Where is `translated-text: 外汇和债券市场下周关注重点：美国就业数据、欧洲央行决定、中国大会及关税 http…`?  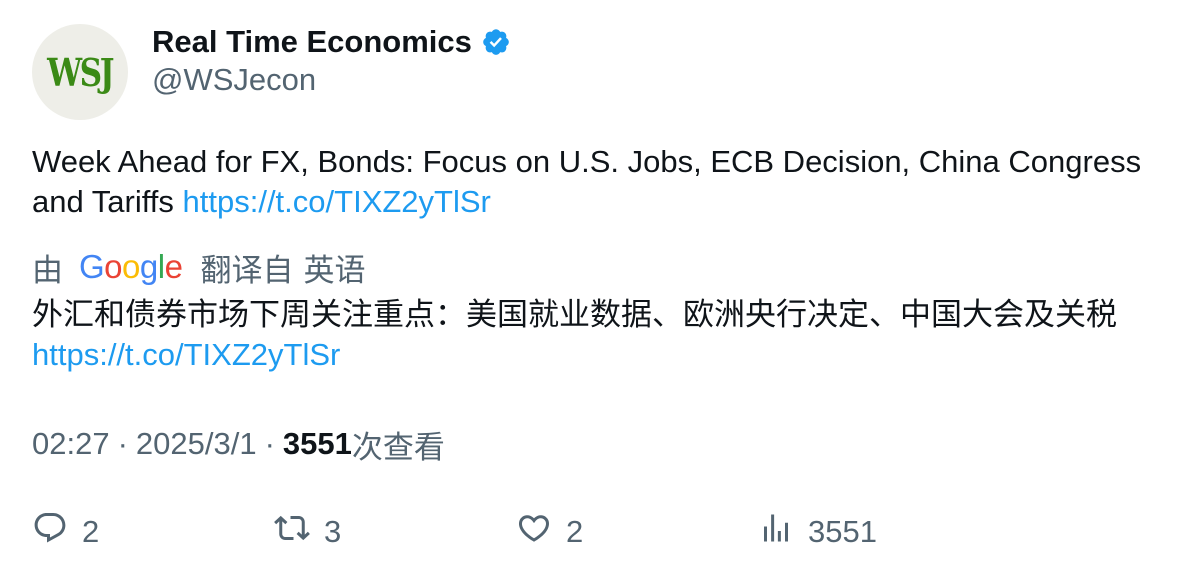
translated-text: 外汇和债券市场下周关注重点：美国就业数据、欧洲央行决定、中国大会及关税 http… is located at coordinates (607, 335).